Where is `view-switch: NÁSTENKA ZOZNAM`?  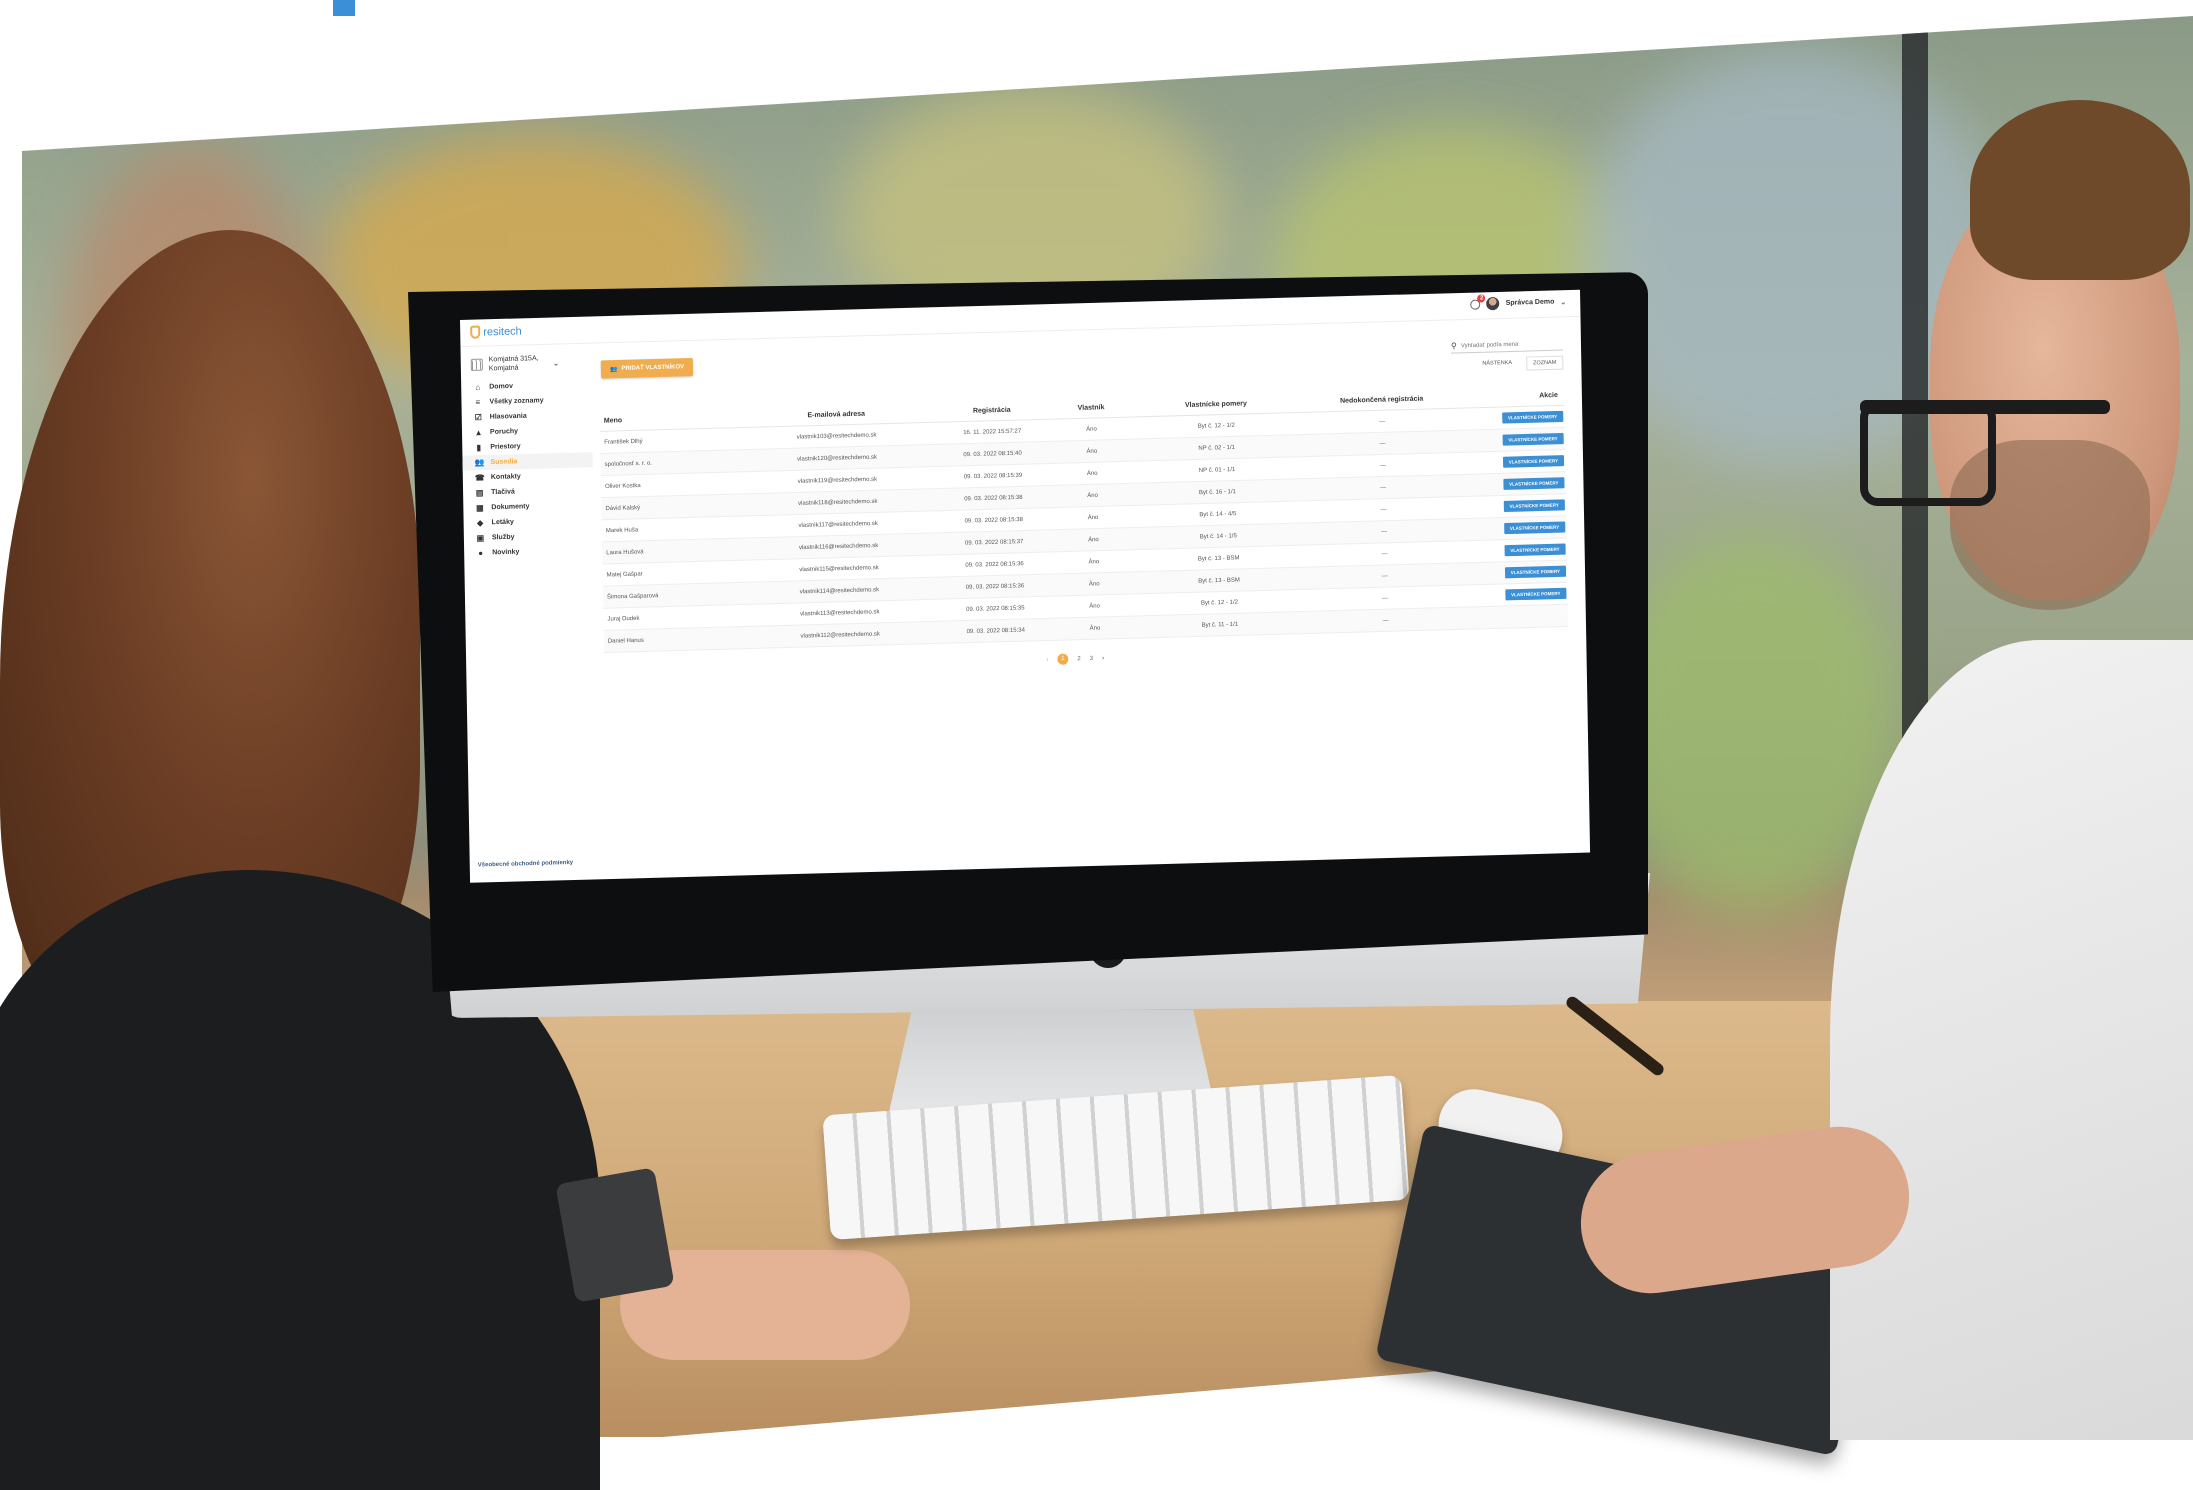
view-switch: NÁSTENKA ZOZNAM is located at coordinates (1520, 363).